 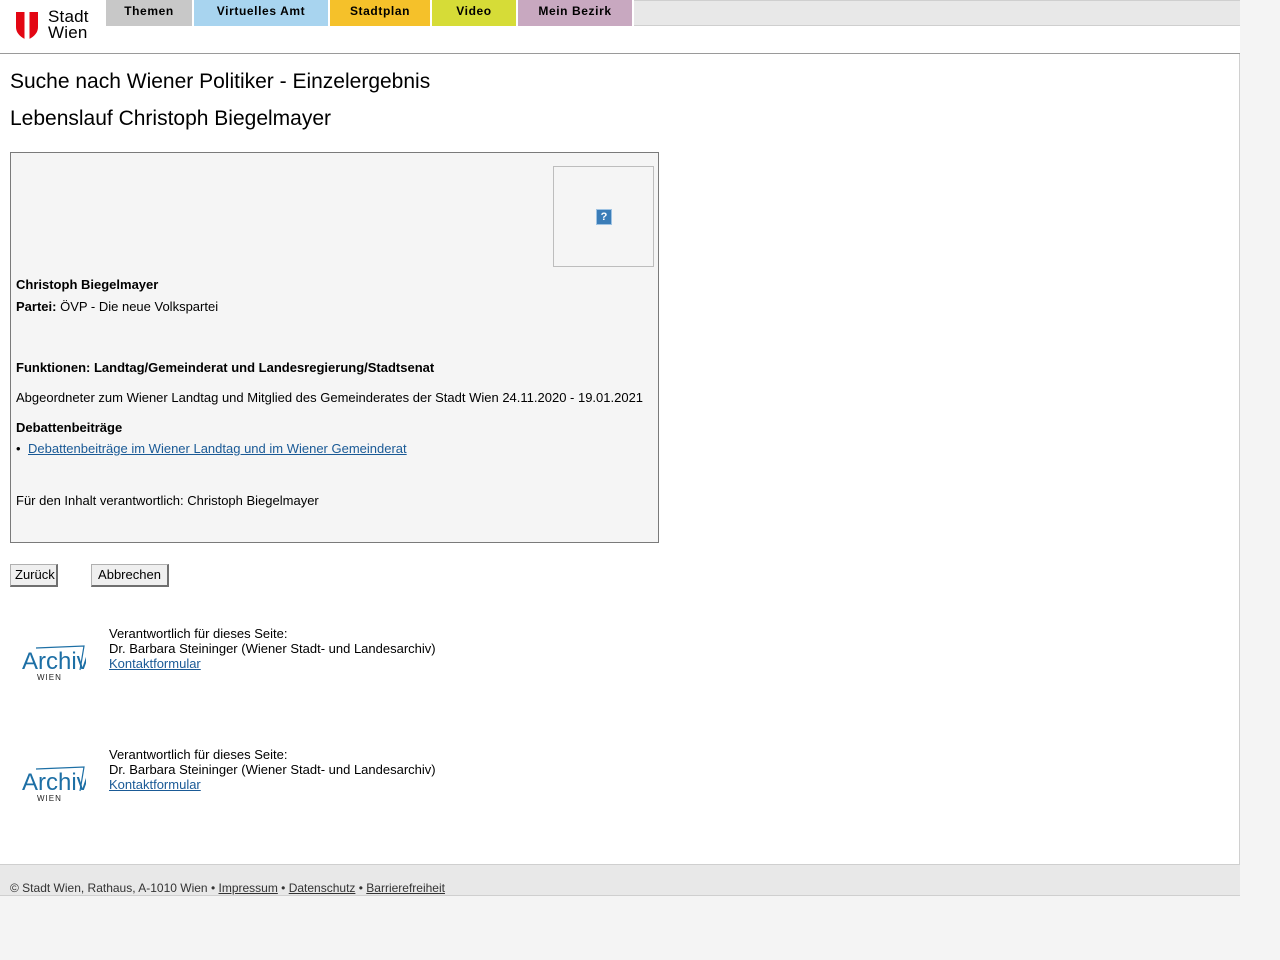 What do you see at coordinates (171, 118) in the screenshot?
I see `page-subtitle: Lebenslauf Christoph Biegelmayer` at bounding box center [171, 118].